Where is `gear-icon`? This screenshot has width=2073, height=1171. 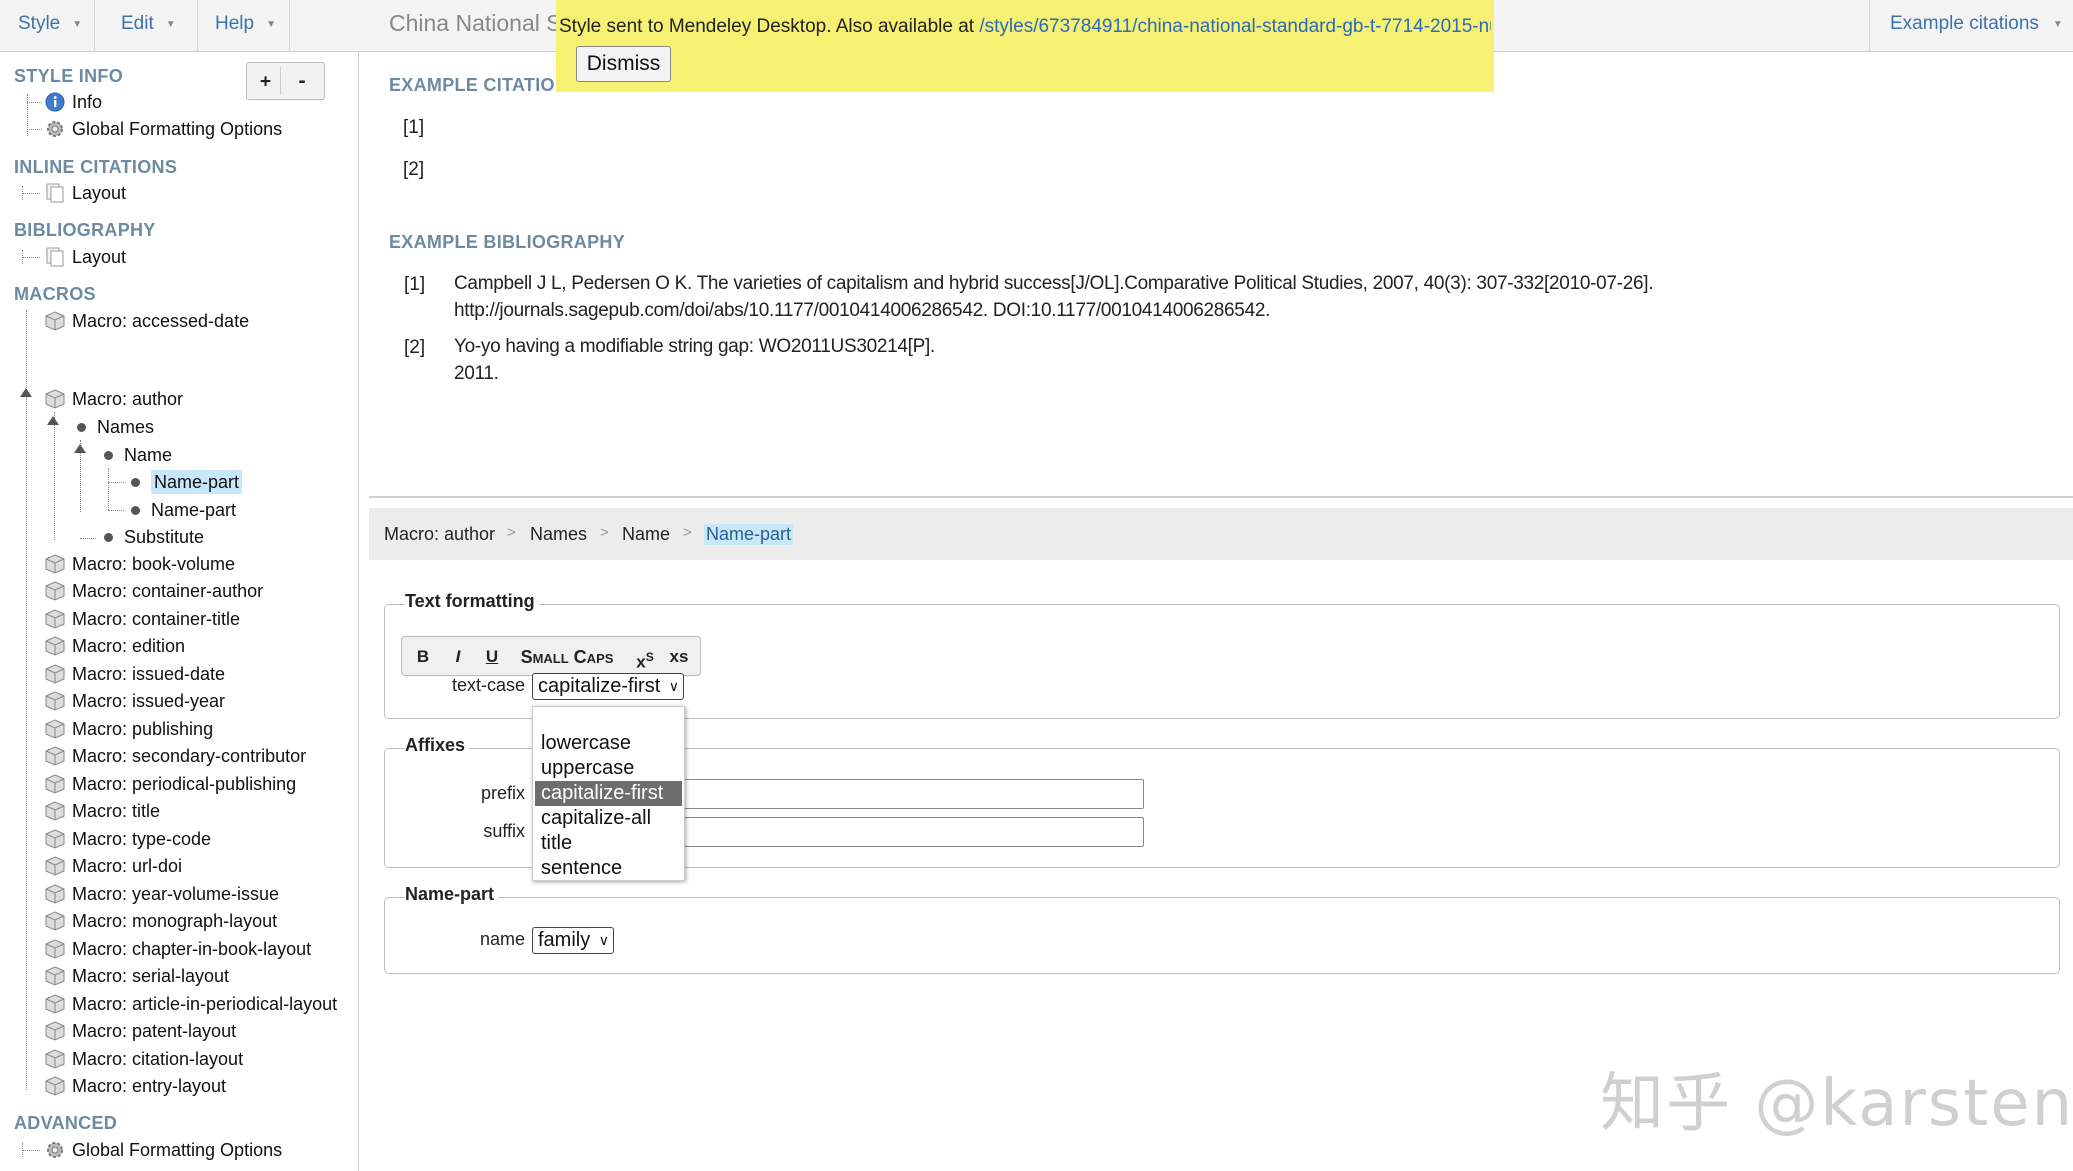 gear-icon is located at coordinates (55, 1150).